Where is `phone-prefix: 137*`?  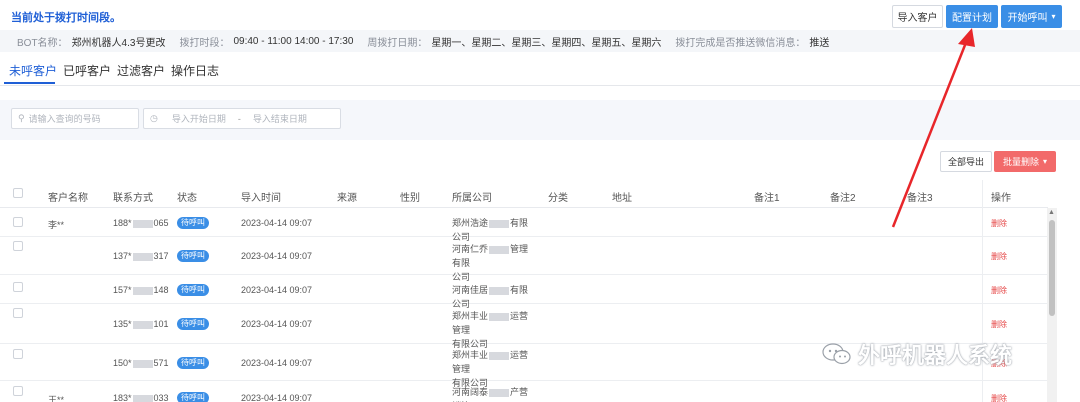
phone-prefix: 137* is located at coordinates (122, 256).